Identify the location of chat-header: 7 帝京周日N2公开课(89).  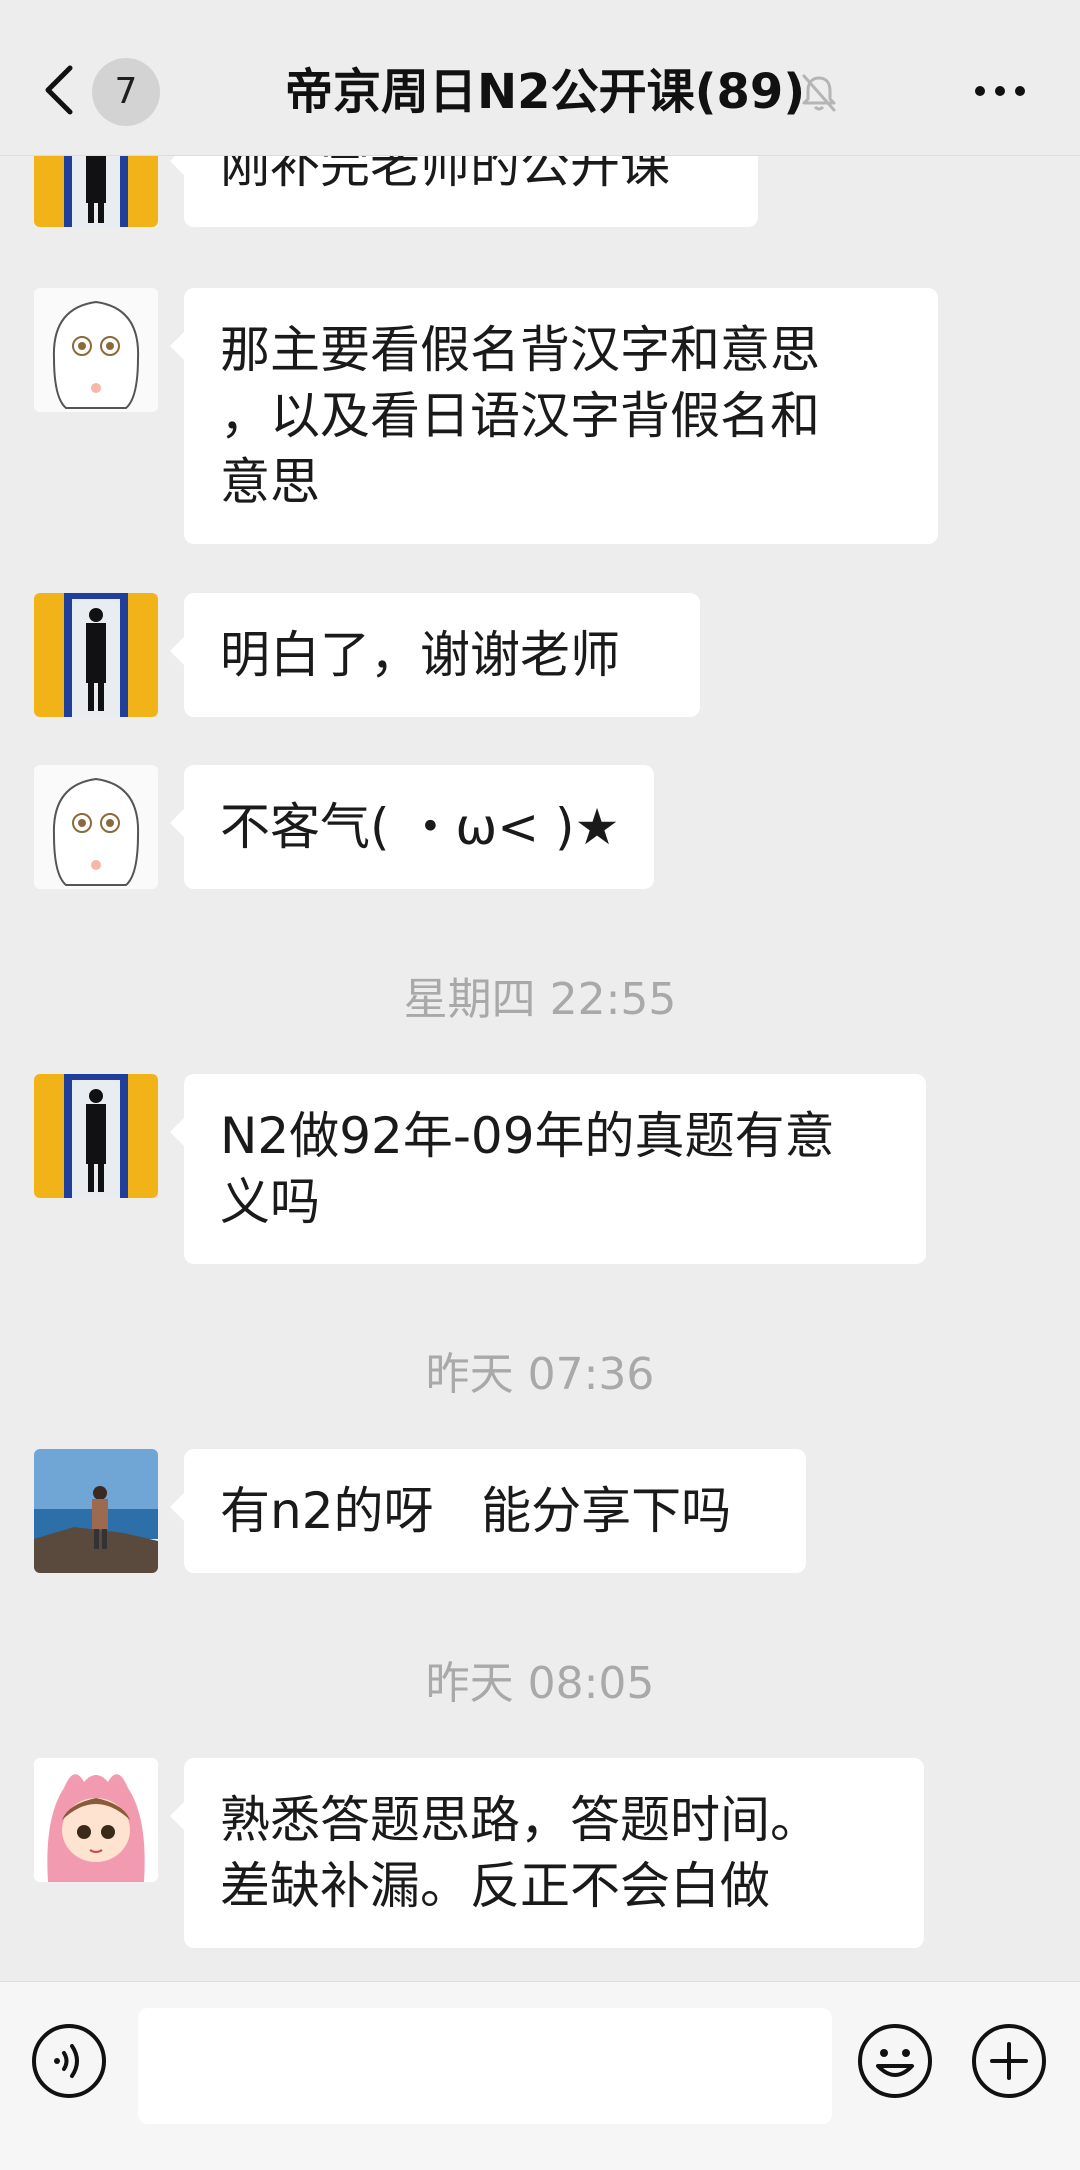
(540, 78).